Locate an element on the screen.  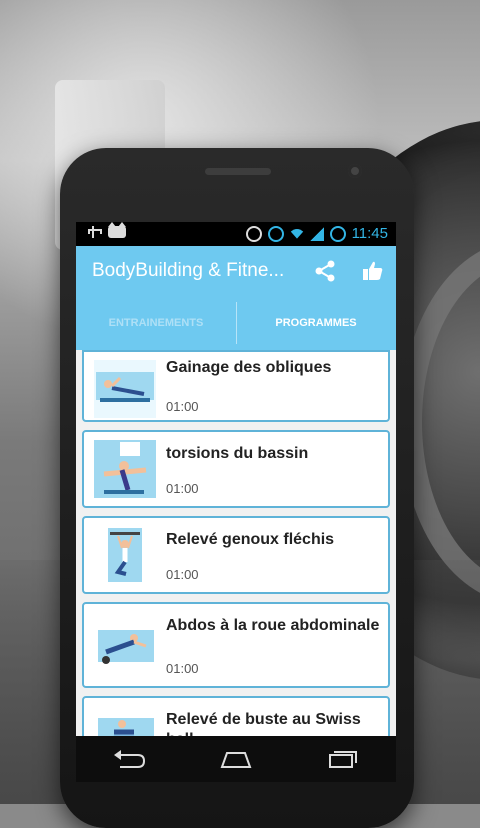
phone-speaker is located at coordinates (238, 171).